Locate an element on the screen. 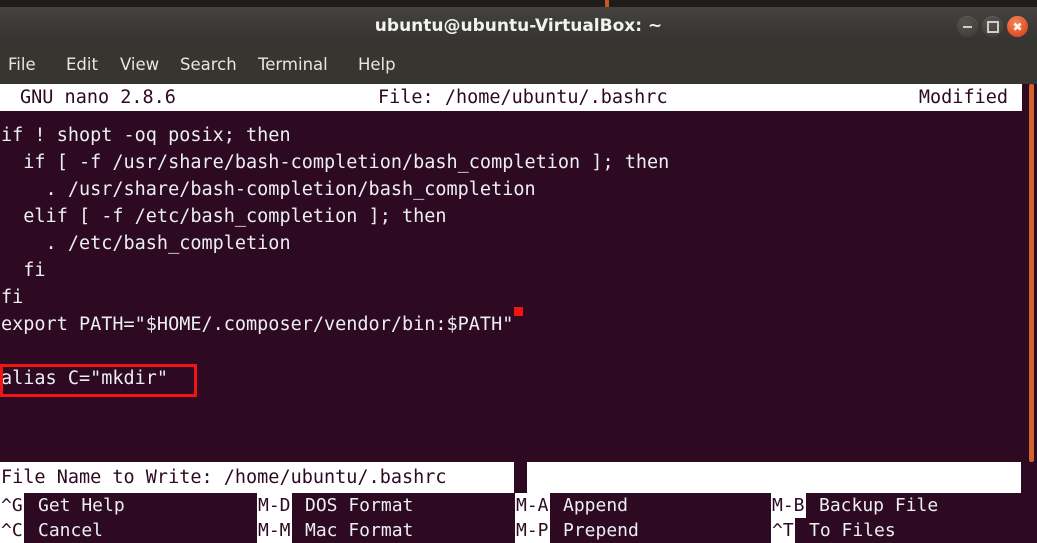 Image resolution: width=1037 pixels, height=543 pixels. code-line: . /etc/bash_completion is located at coordinates (146, 243).